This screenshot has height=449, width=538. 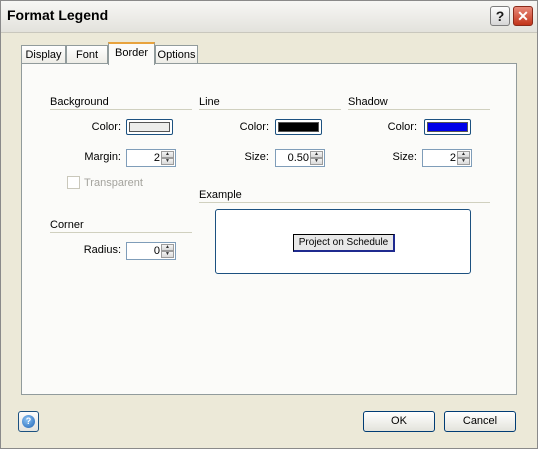 I want to click on close-icon: ✕, so click(x=523, y=16).